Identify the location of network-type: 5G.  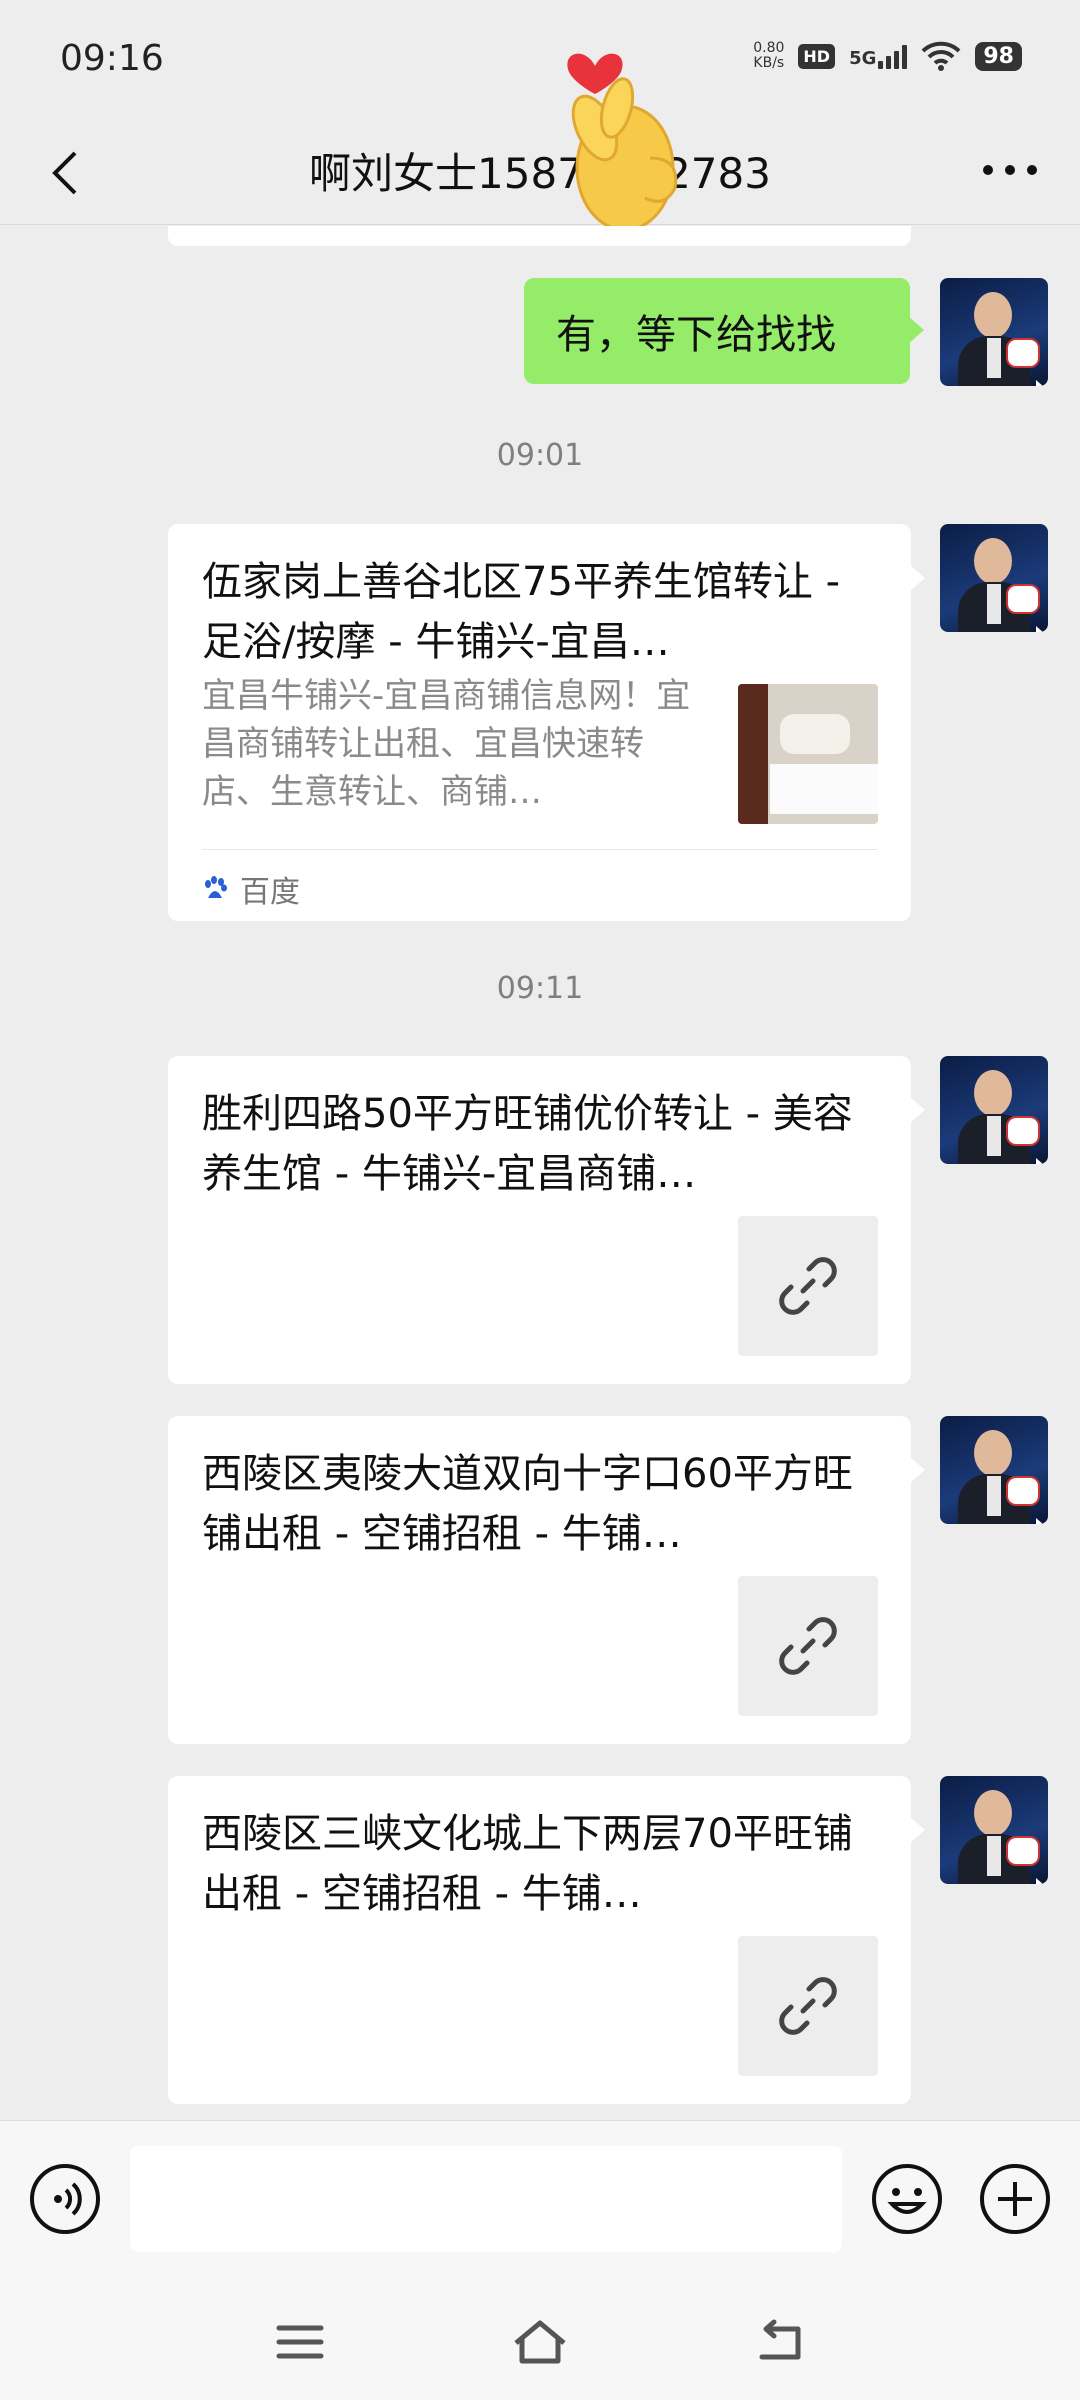
(863, 58).